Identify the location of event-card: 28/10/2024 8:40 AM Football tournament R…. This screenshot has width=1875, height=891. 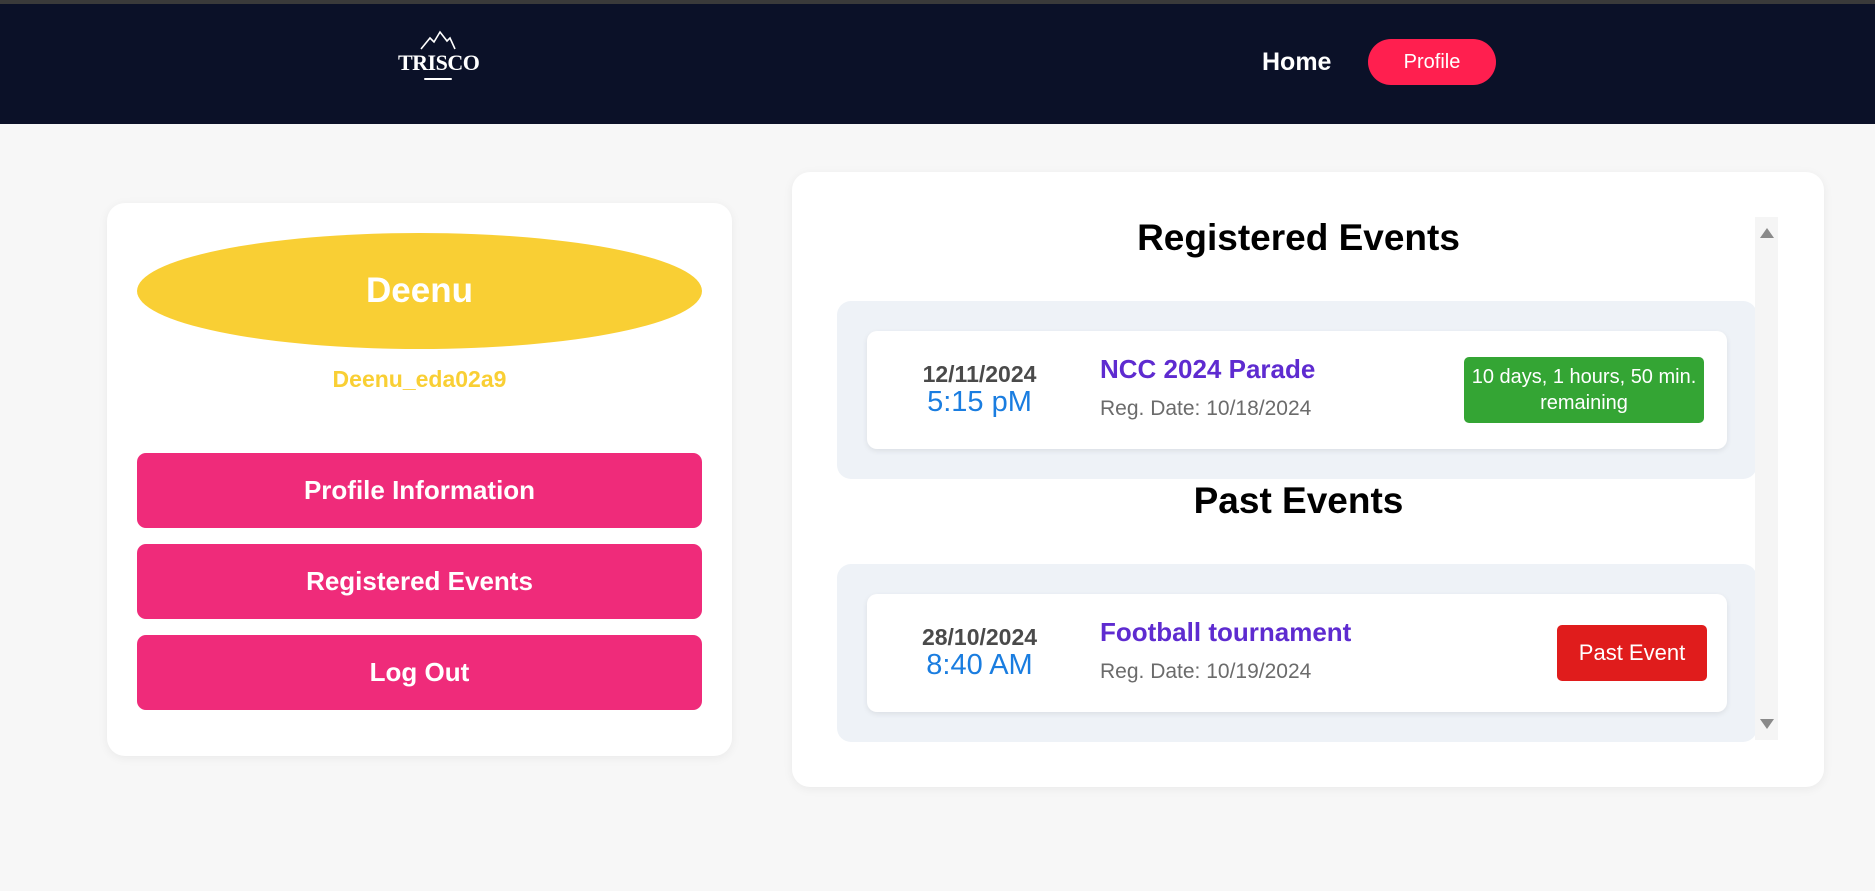
(1297, 653).